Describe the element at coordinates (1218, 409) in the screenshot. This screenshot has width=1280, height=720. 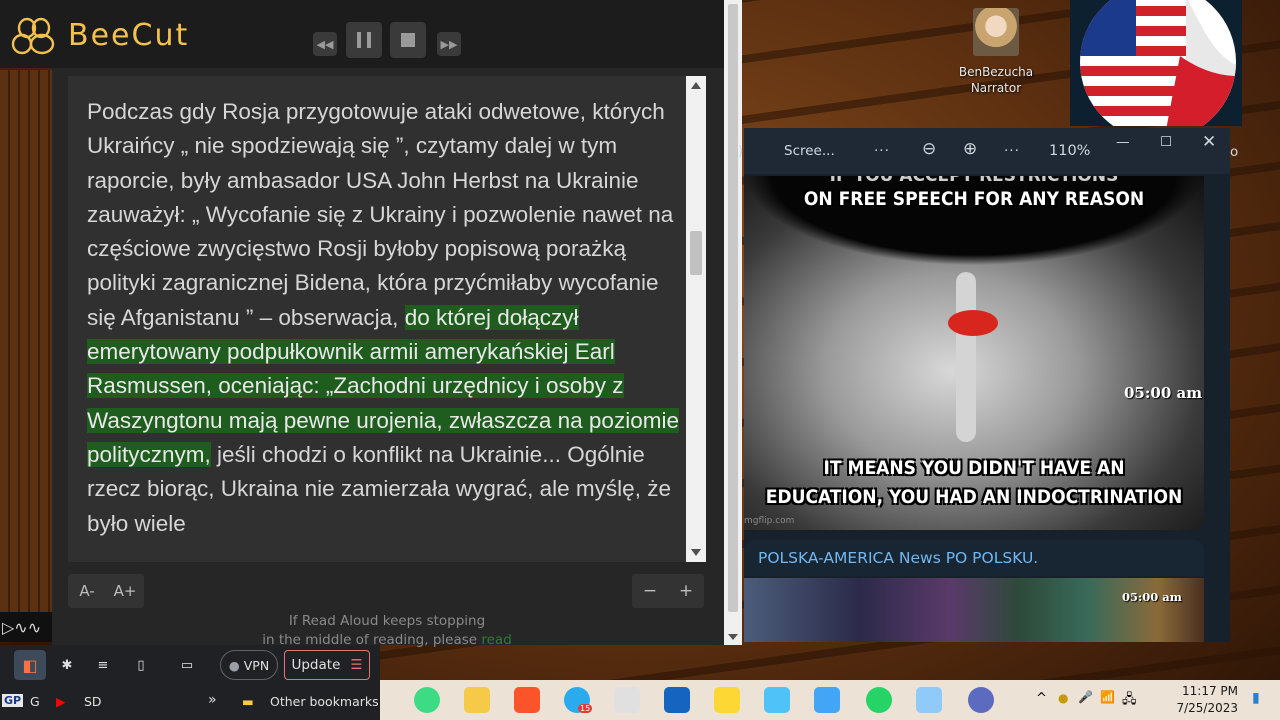
I see `telegram-scrollbar` at that location.